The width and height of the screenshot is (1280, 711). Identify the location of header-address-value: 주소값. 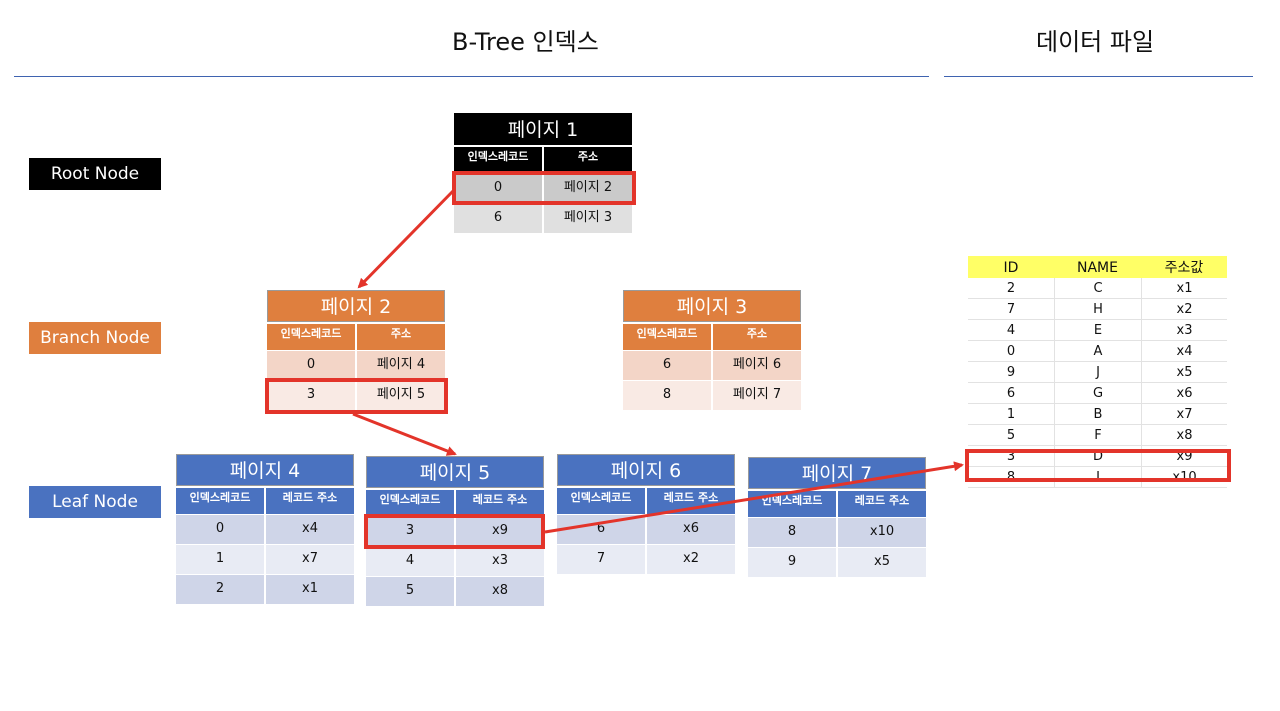
(1184, 268).